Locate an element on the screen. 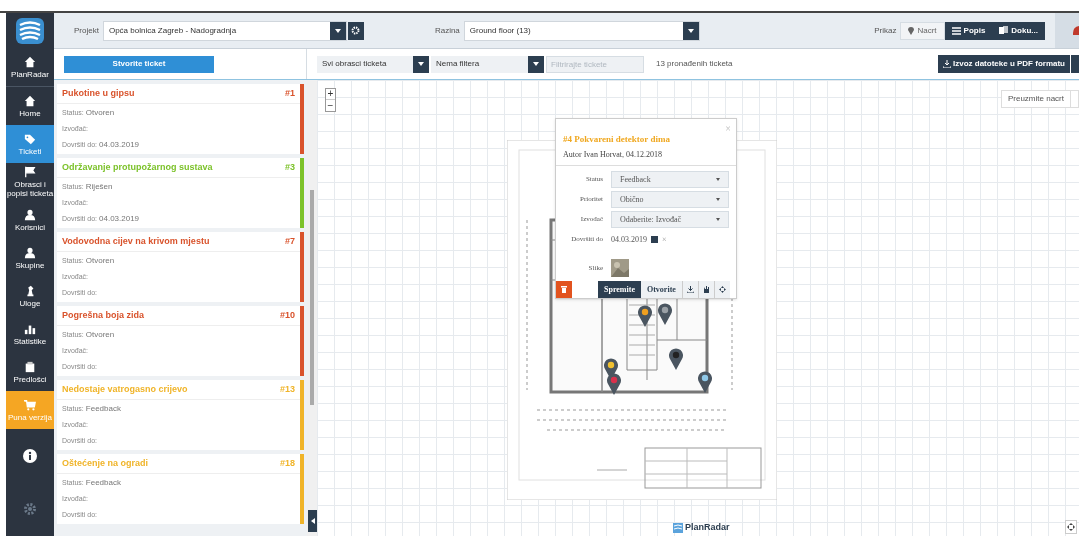 The height and width of the screenshot is (536, 1079). zoom-out-button: − is located at coordinates (330, 105).